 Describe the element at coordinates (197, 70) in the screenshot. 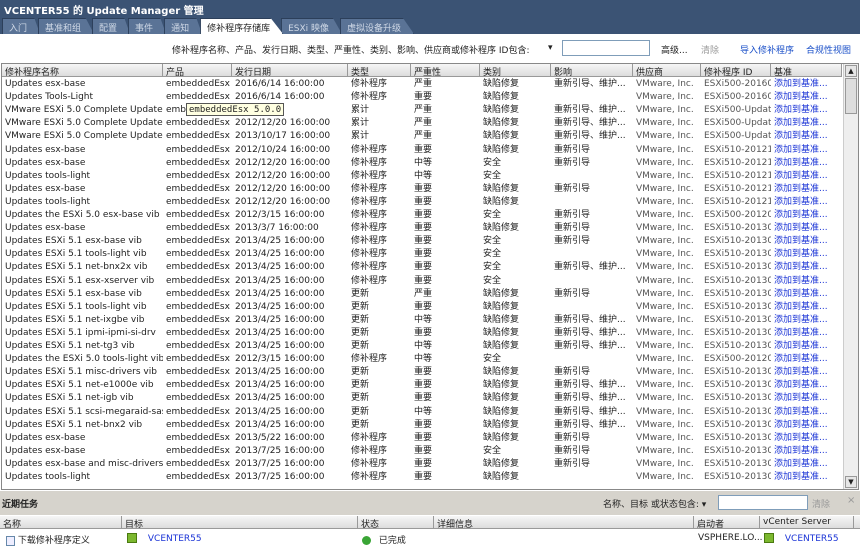

I see `column-header: 产品` at that location.